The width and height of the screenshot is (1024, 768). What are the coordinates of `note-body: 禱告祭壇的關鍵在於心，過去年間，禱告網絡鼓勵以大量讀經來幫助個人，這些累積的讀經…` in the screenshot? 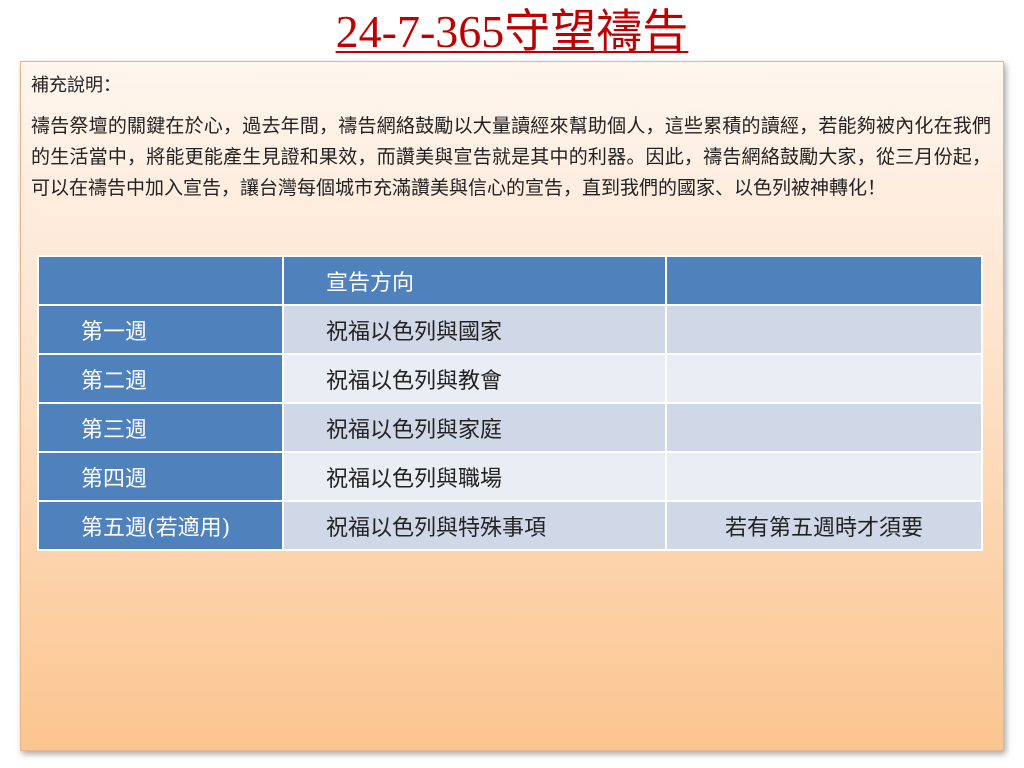 It's located at (511, 157).